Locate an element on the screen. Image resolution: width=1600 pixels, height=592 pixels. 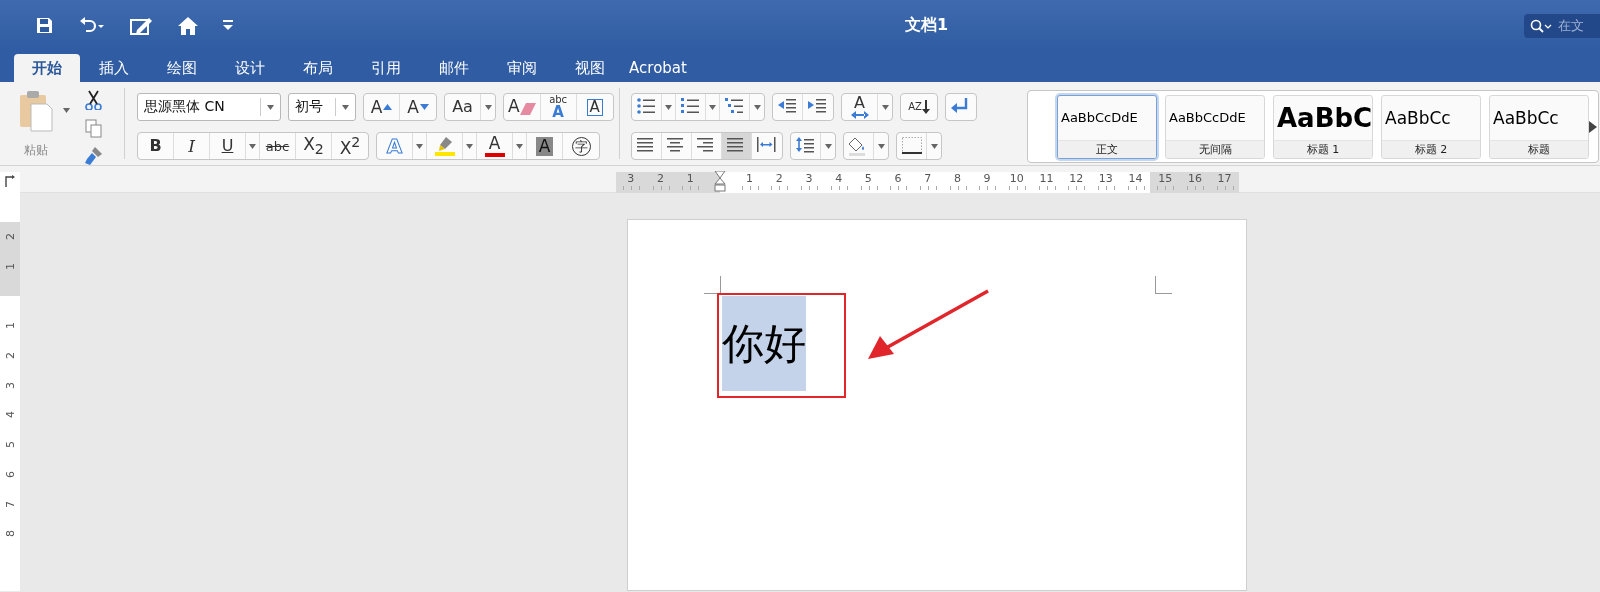
justify-button is located at coordinates (737, 146).